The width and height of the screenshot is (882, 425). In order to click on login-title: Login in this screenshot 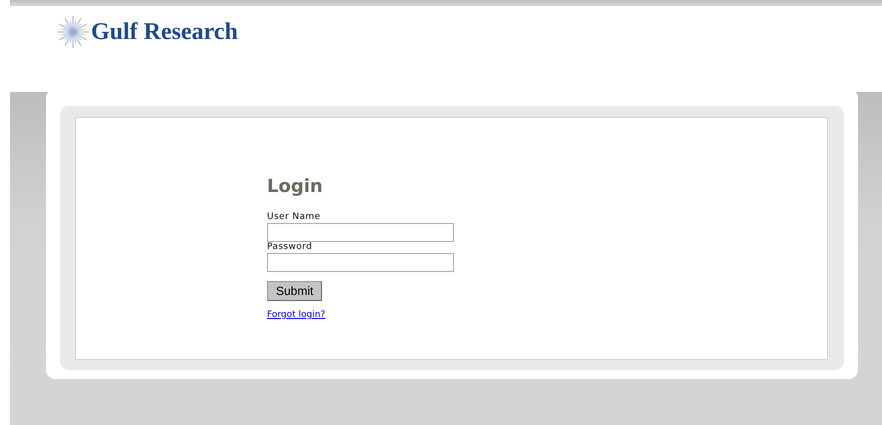, I will do `click(295, 186)`.